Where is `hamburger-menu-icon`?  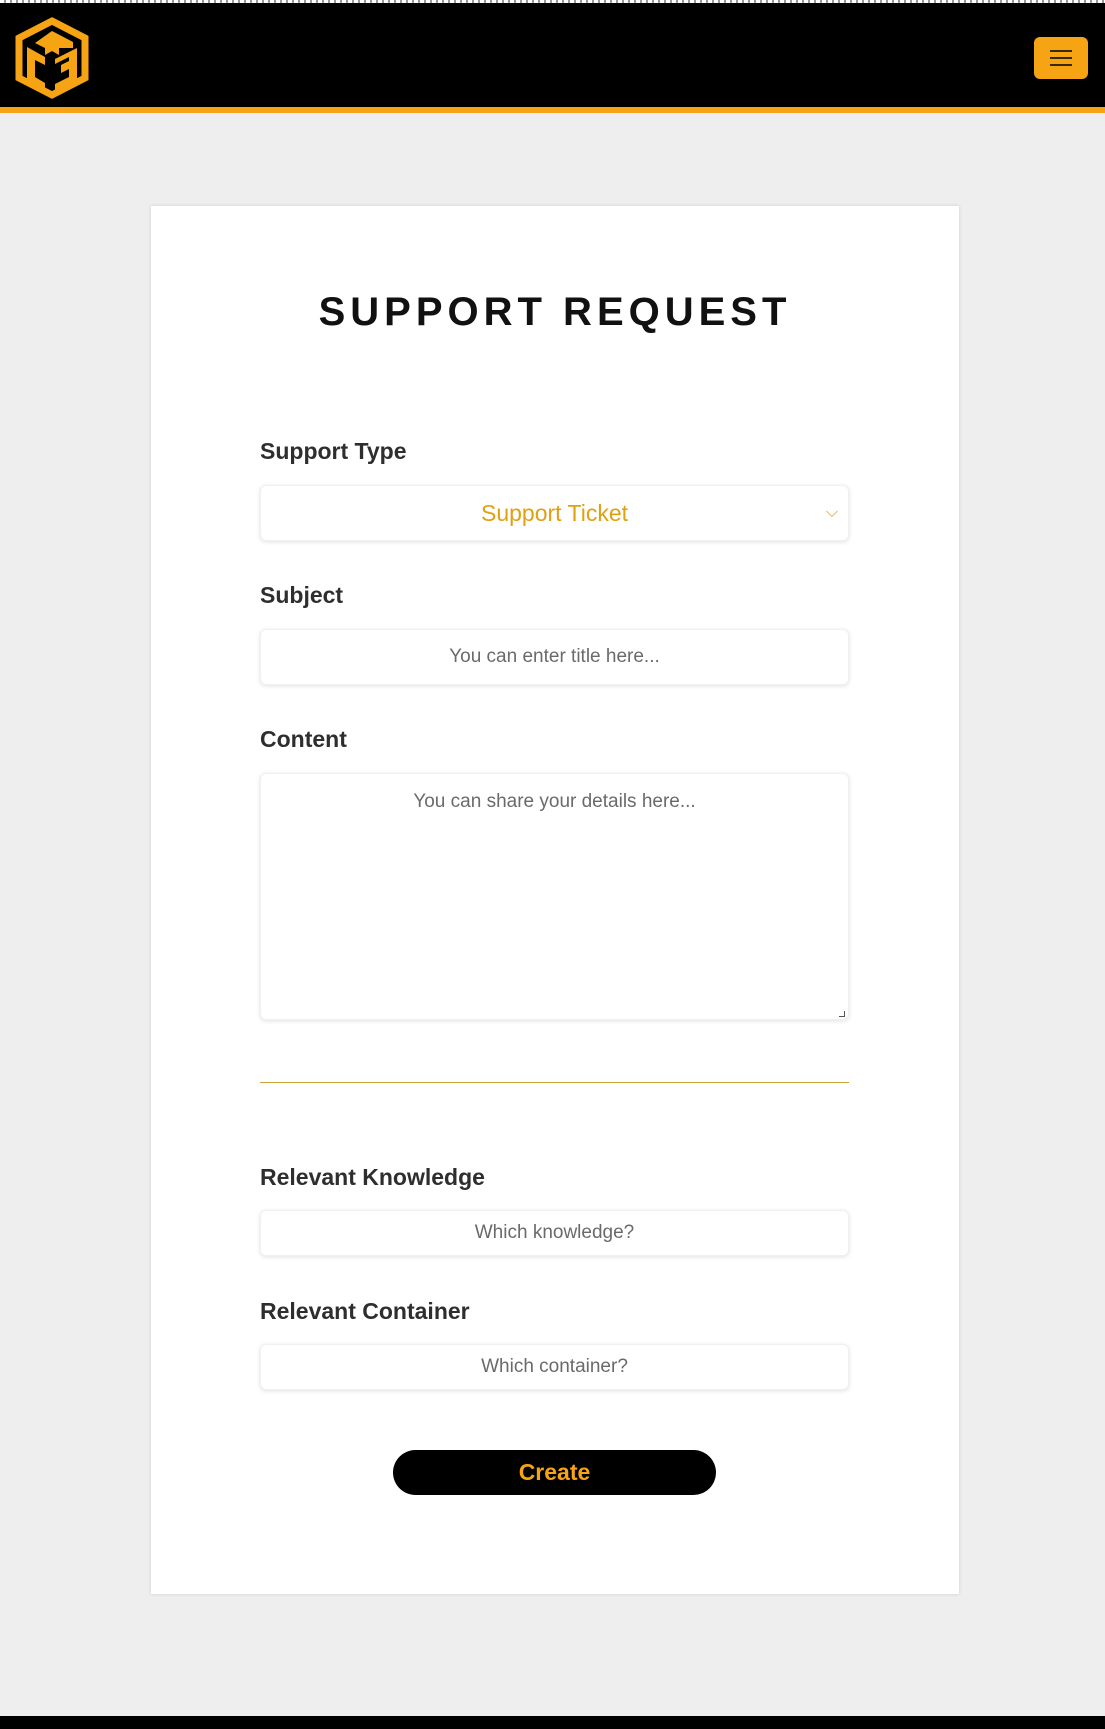 hamburger-menu-icon is located at coordinates (1061, 51).